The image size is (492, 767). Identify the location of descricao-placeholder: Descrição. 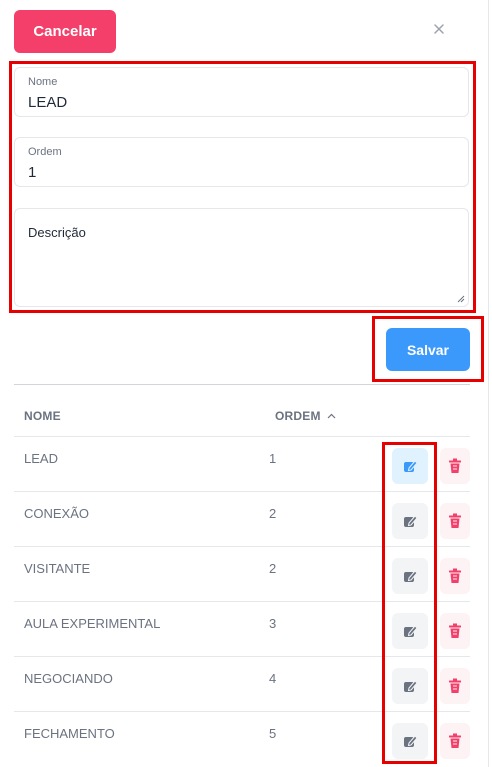
(57, 232).